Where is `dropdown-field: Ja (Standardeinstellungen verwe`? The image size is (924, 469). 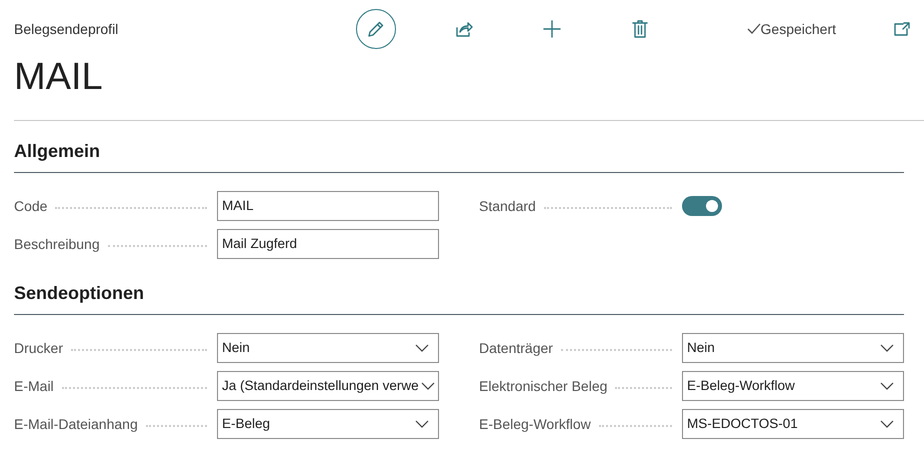 dropdown-field: Ja (Standardeinstellungen verwe is located at coordinates (328, 386).